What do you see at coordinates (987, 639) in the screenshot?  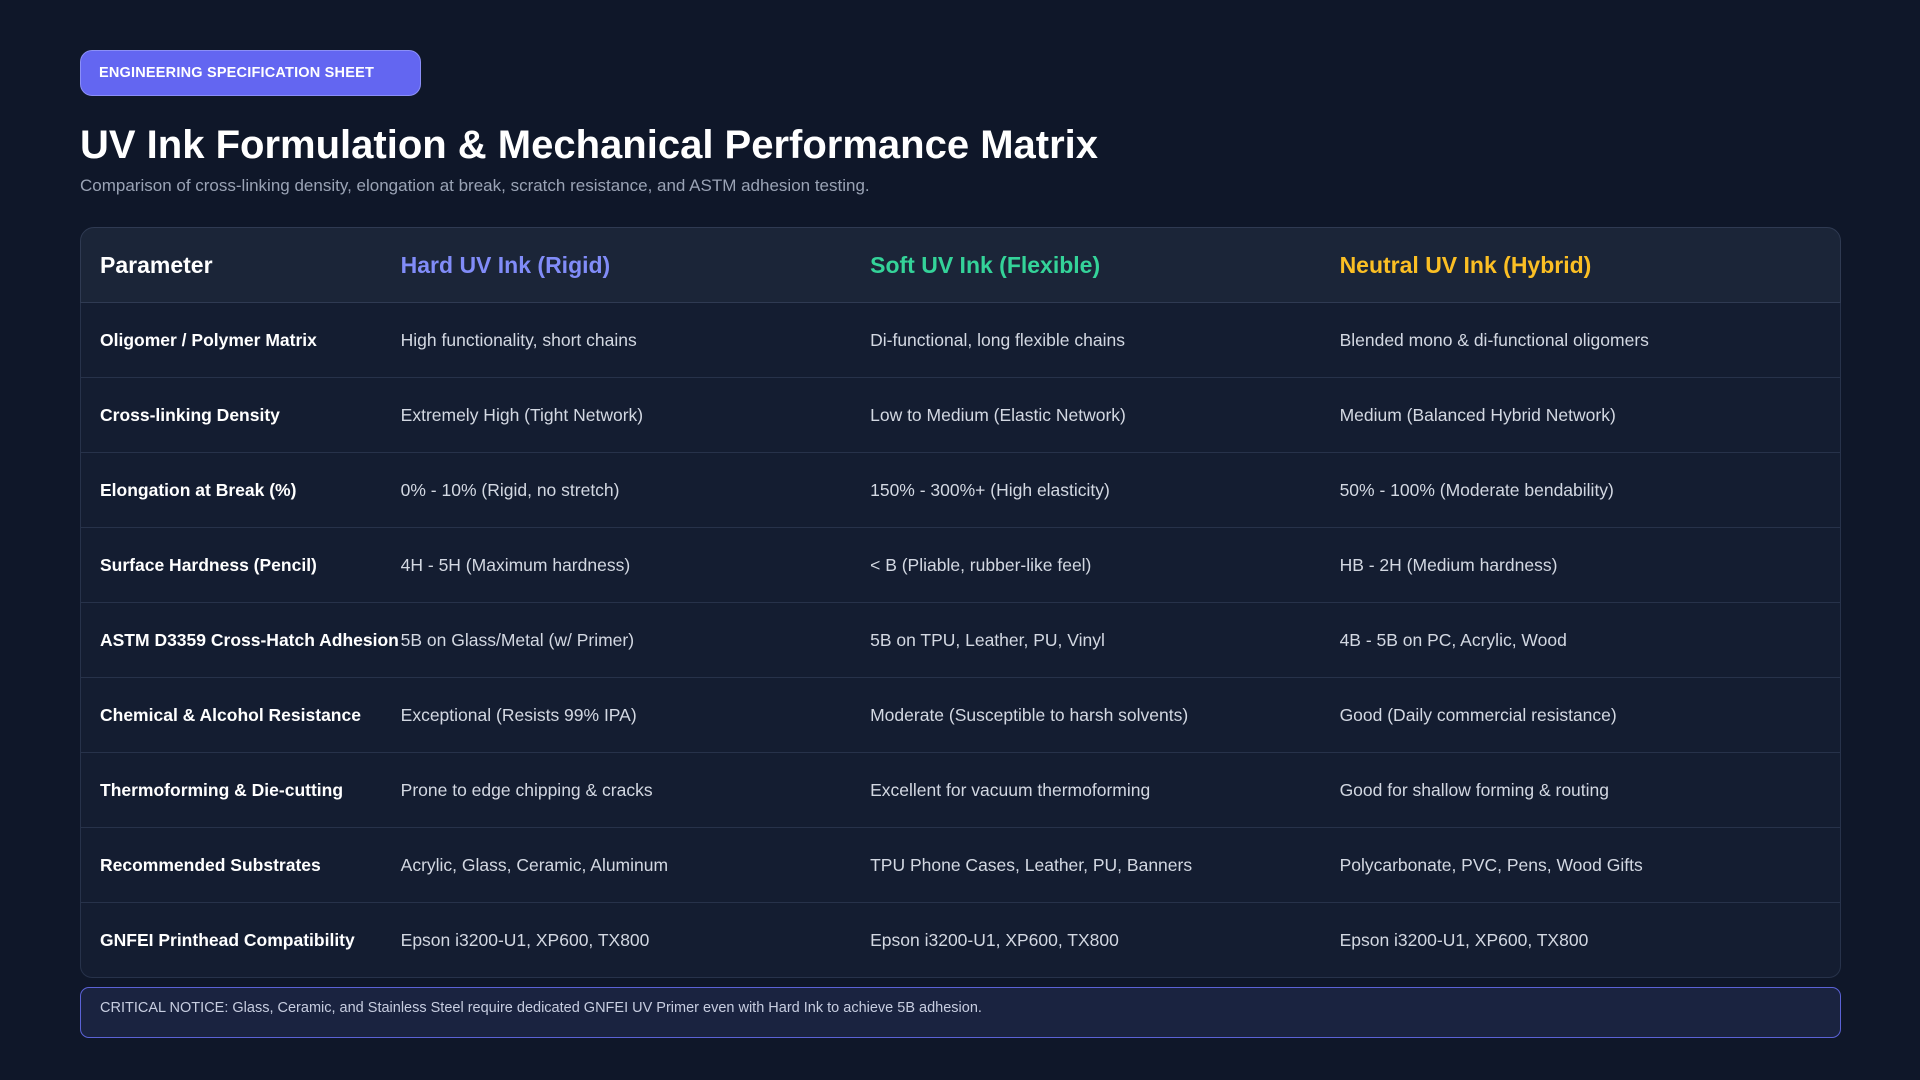 I see `soft-ink-value: 5B on TPU, Leather, PU, Vinyl` at bounding box center [987, 639].